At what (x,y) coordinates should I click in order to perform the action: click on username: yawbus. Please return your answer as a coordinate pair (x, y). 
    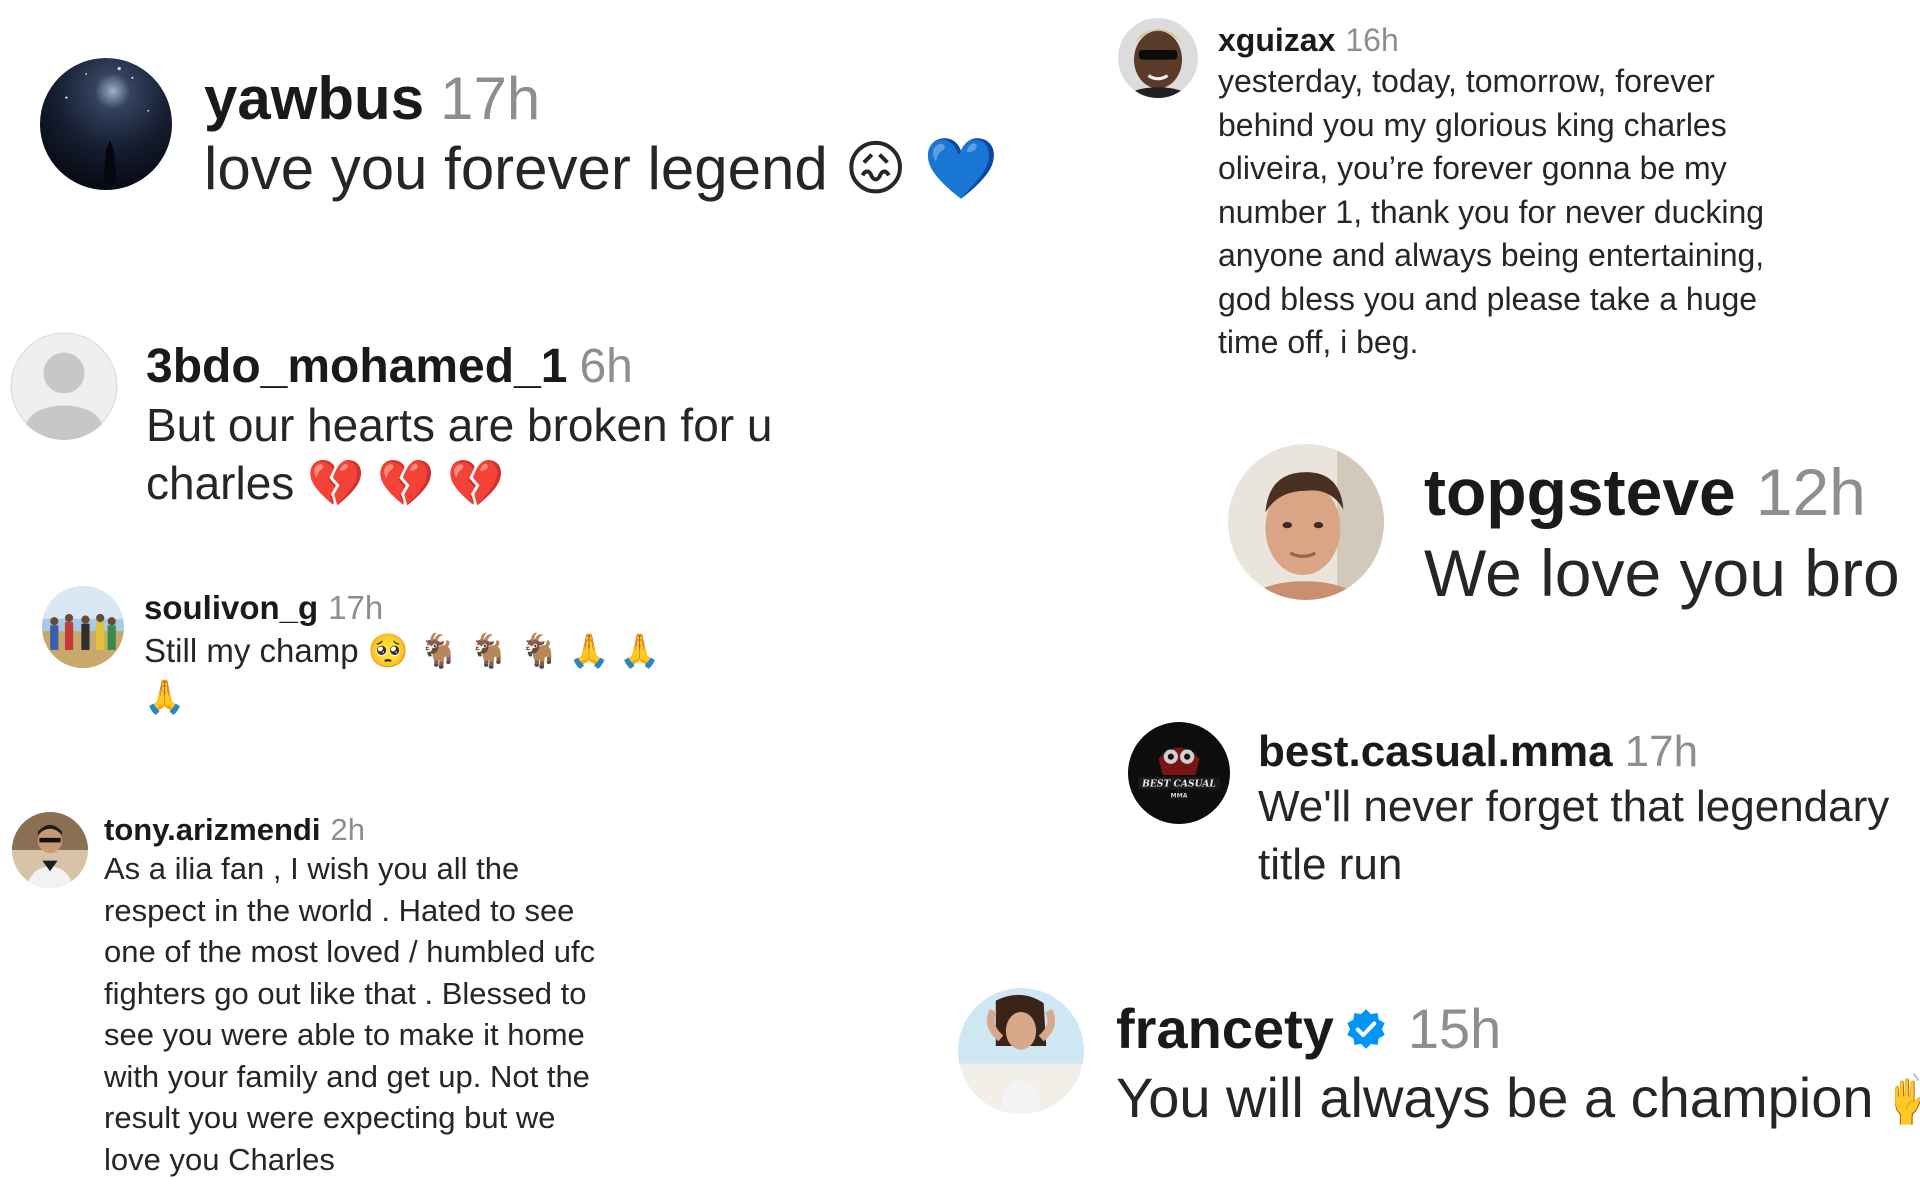
    Looking at the image, I should click on (314, 99).